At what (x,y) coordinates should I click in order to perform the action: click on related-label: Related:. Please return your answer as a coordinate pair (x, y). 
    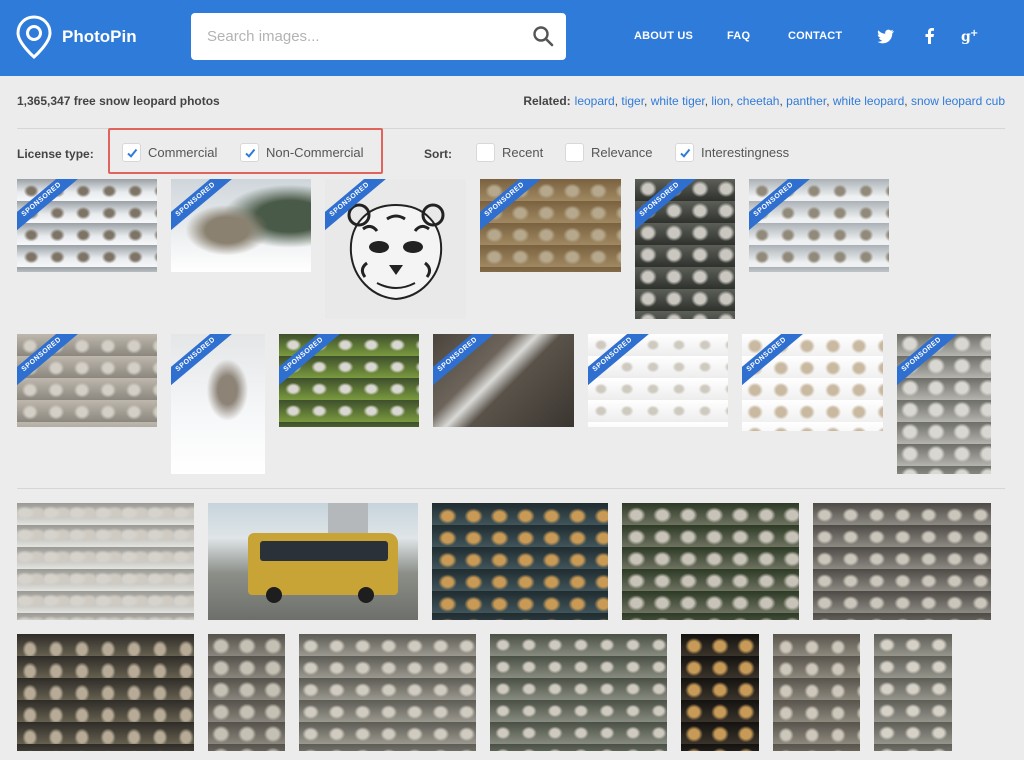
    Looking at the image, I should click on (547, 101).